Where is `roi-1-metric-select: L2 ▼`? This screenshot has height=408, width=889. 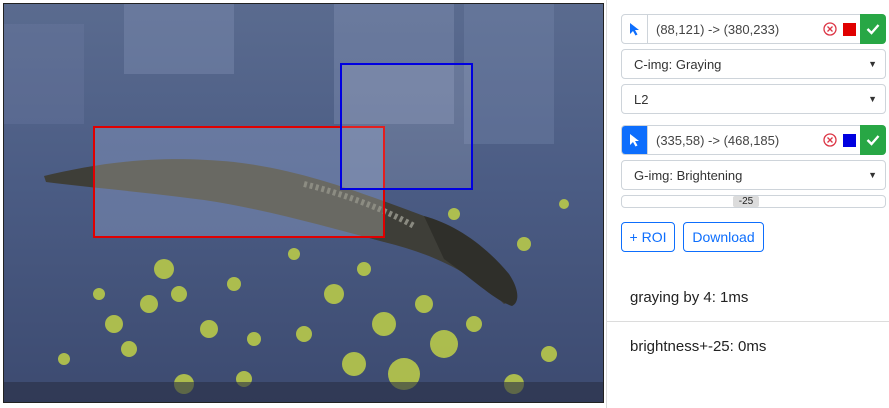 roi-1-metric-select: L2 ▼ is located at coordinates (753, 99).